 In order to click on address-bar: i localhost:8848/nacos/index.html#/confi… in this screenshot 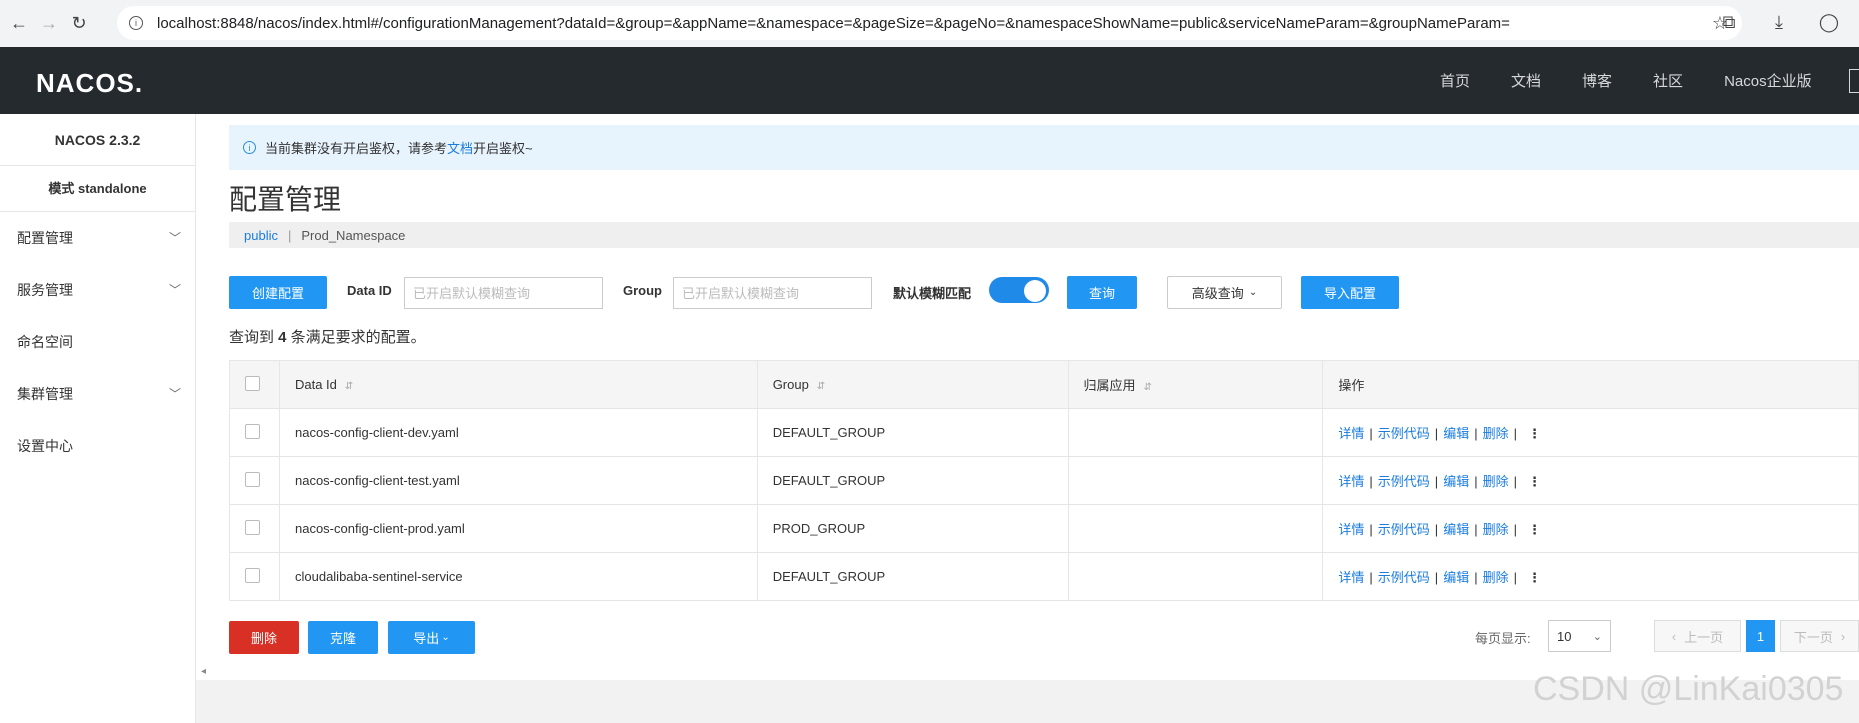, I will do `click(929, 23)`.